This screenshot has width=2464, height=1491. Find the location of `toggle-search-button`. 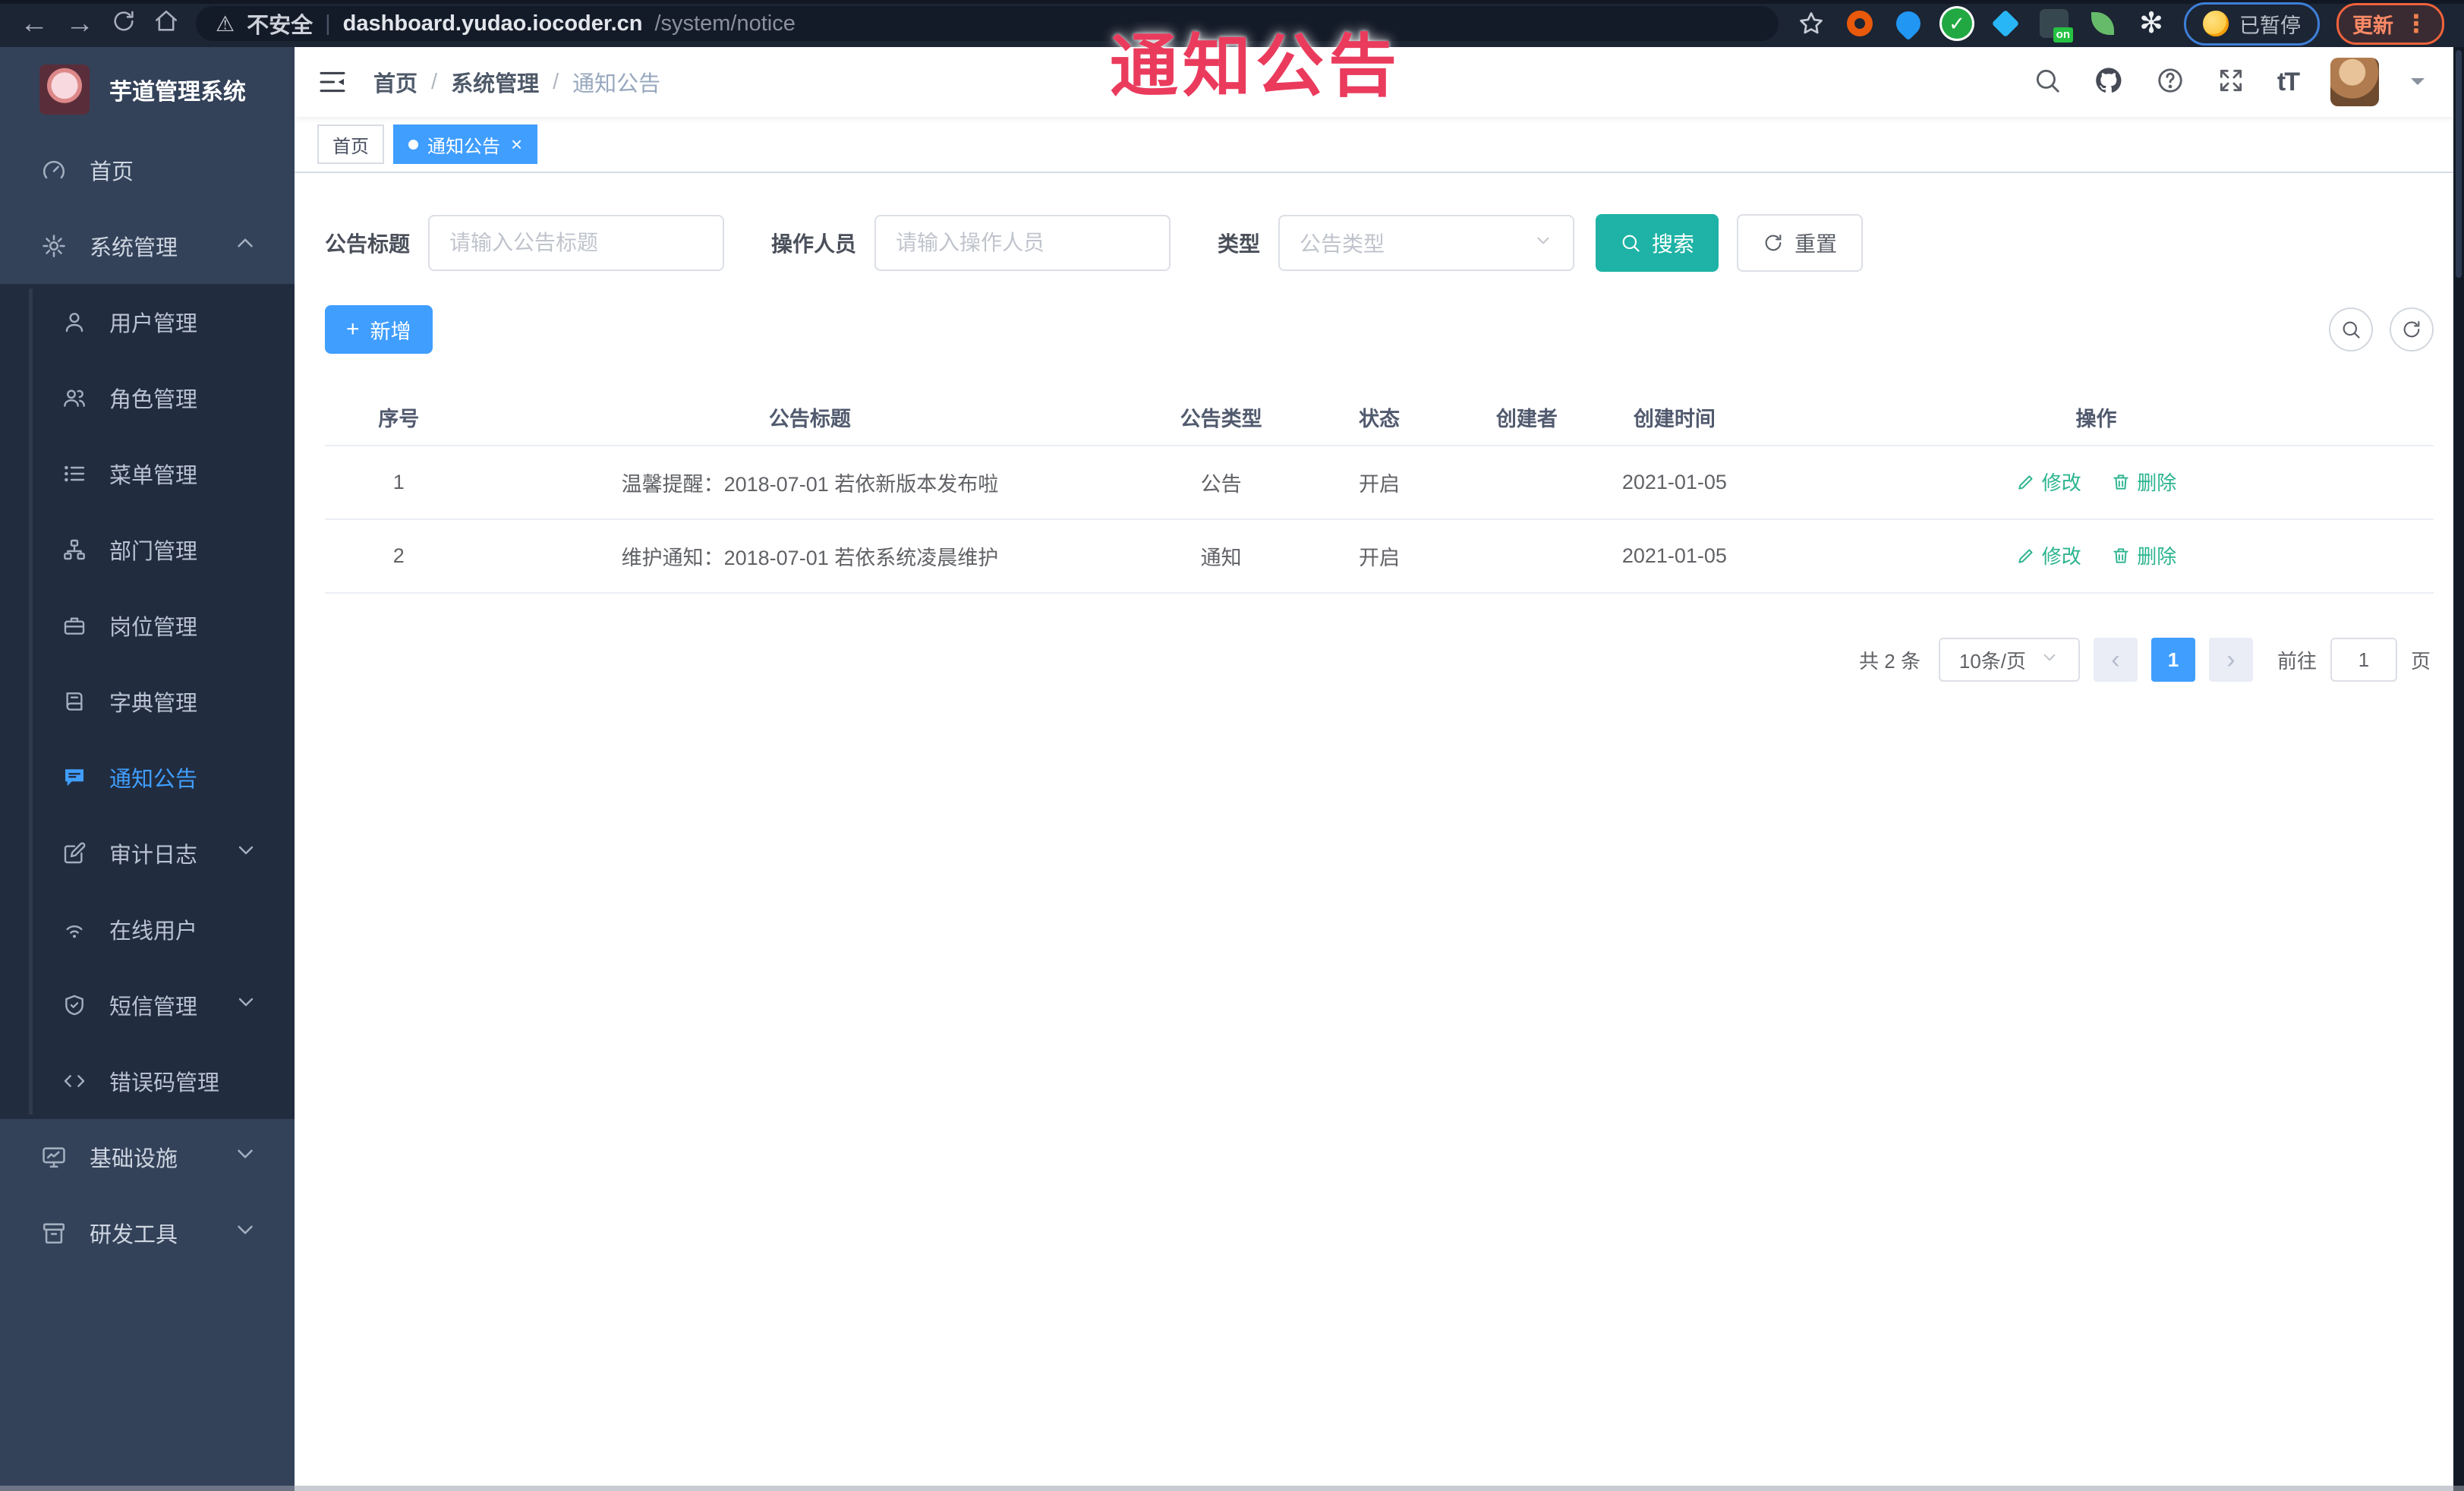

toggle-search-button is located at coordinates (2351, 329).